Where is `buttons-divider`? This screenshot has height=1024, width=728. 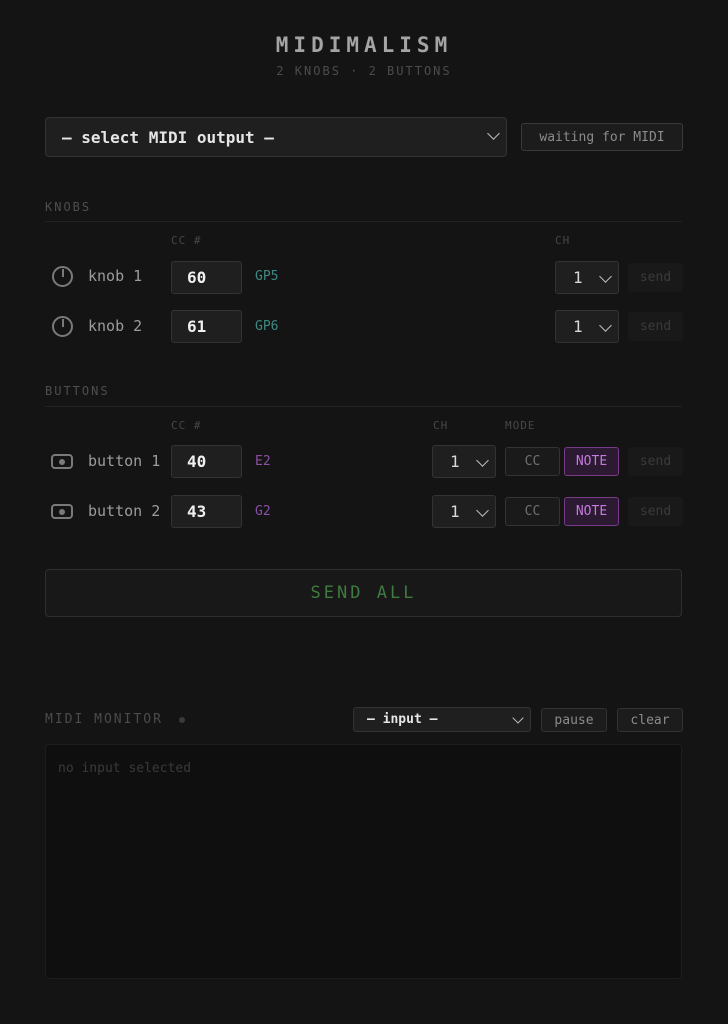 buttons-divider is located at coordinates (363, 406).